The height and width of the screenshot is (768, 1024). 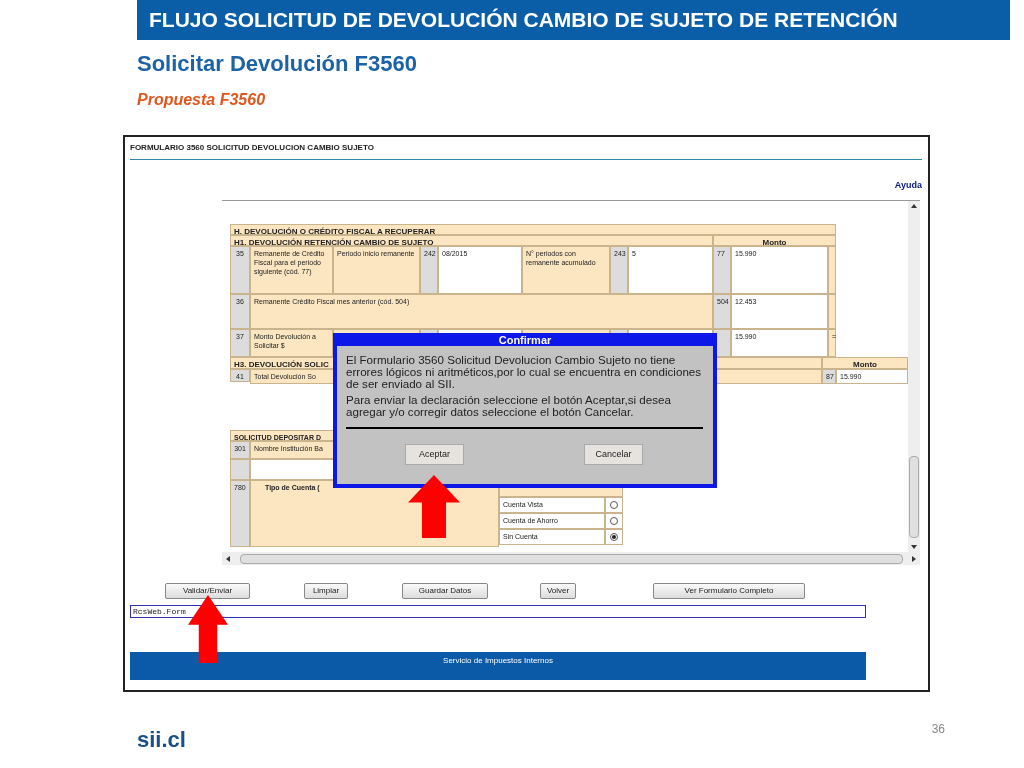 I want to click on form-button: Volver, so click(x=558, y=591).